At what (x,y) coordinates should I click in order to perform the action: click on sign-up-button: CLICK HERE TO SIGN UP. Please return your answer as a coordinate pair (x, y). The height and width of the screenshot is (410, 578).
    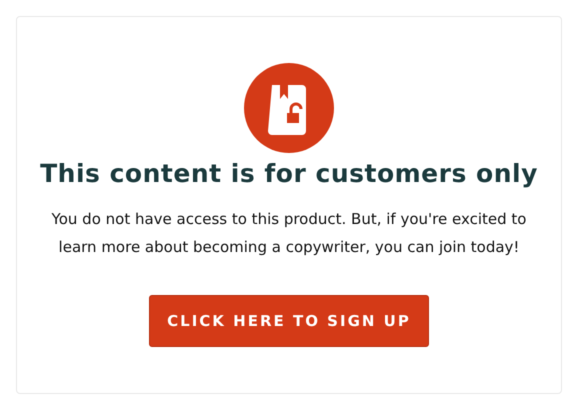
    Looking at the image, I should click on (289, 321).